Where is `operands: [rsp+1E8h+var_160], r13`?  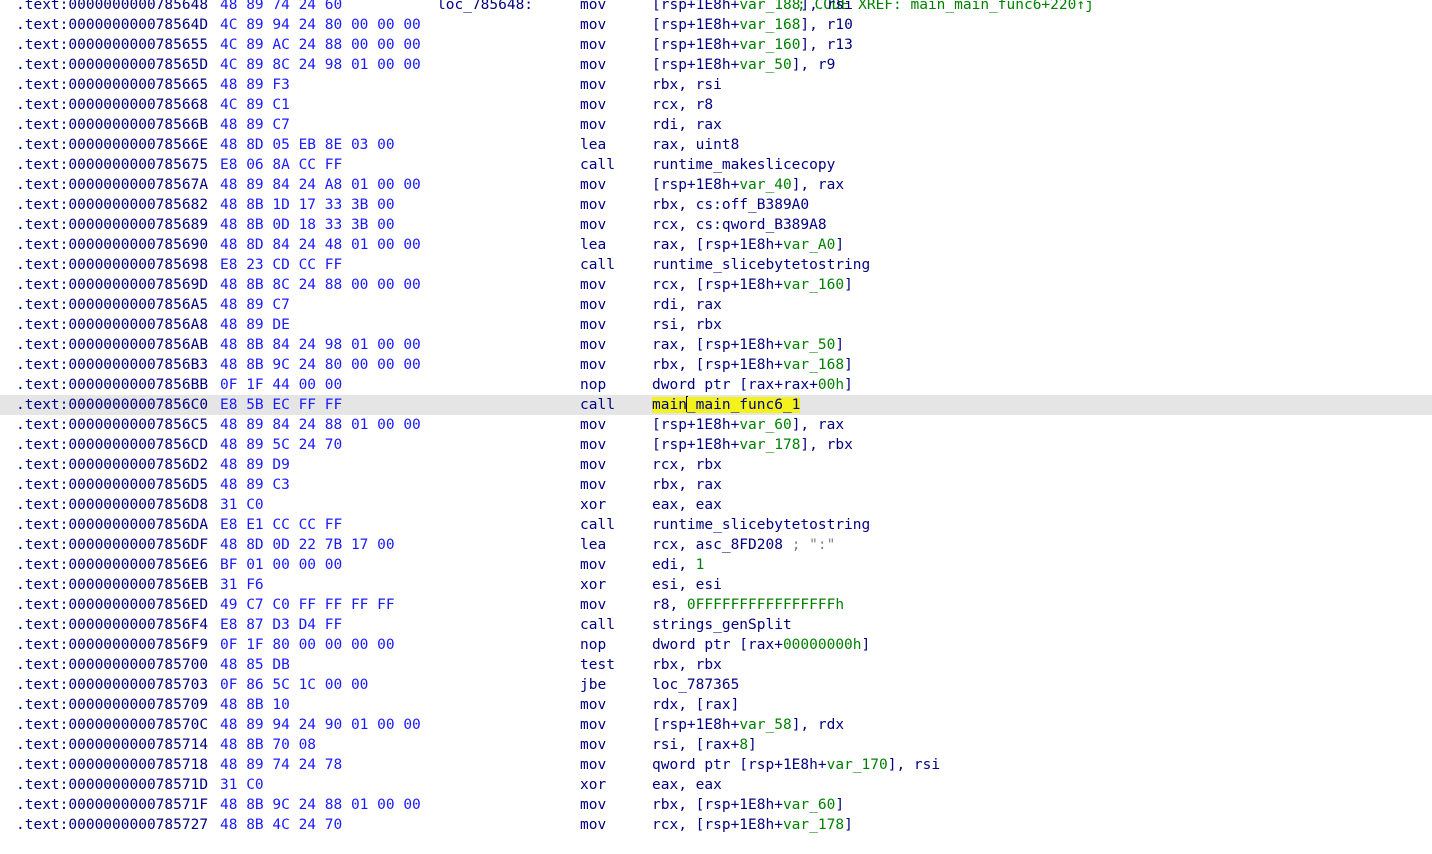 operands: [rsp+1E8h+var_160], r13 is located at coordinates (752, 45).